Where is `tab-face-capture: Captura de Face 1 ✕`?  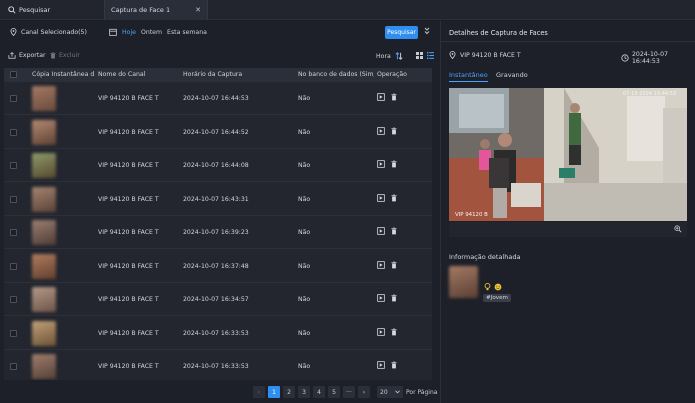 tab-face-capture: Captura de Face 1 ✕ is located at coordinates (156, 10).